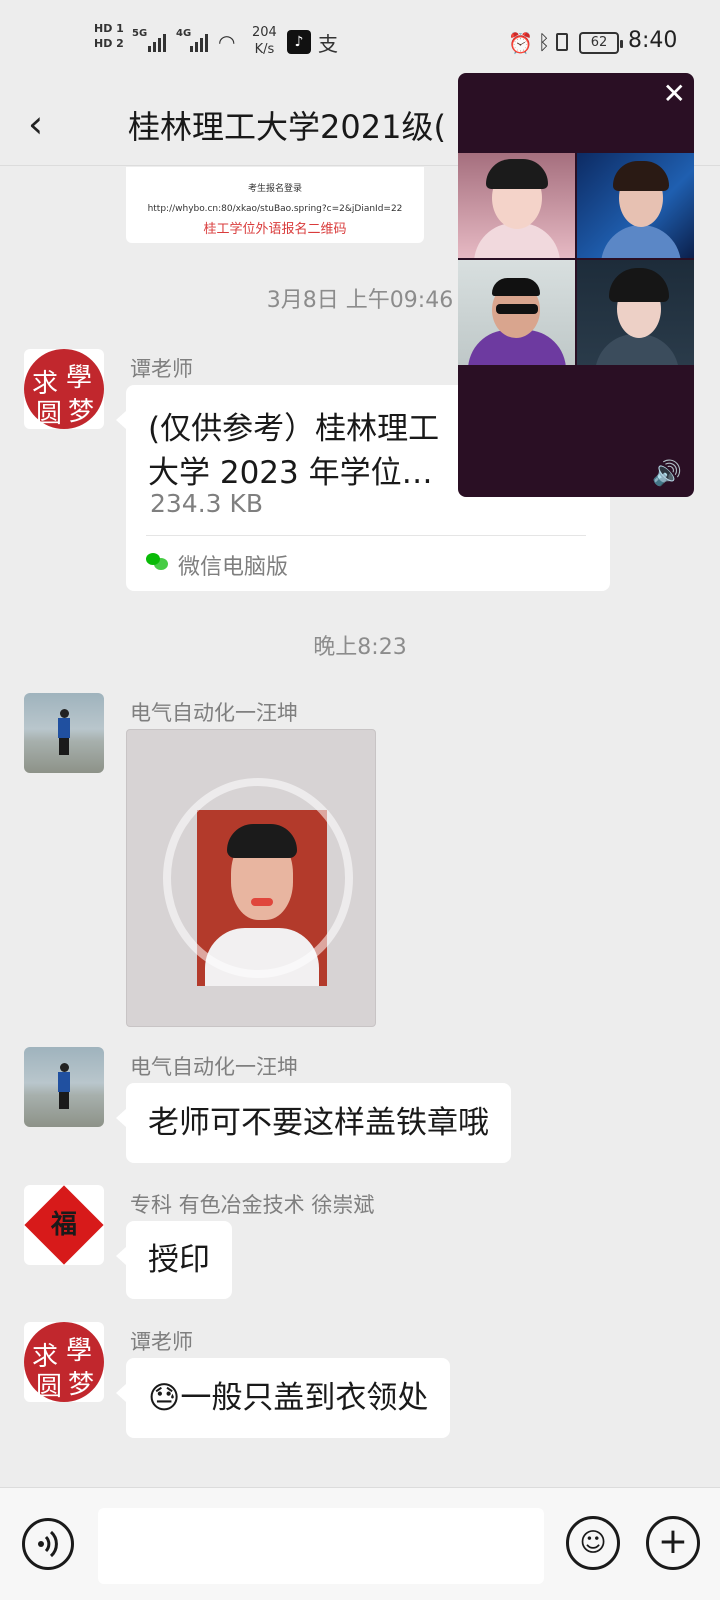  I want to click on signal2-label: 4G, so click(184, 33).